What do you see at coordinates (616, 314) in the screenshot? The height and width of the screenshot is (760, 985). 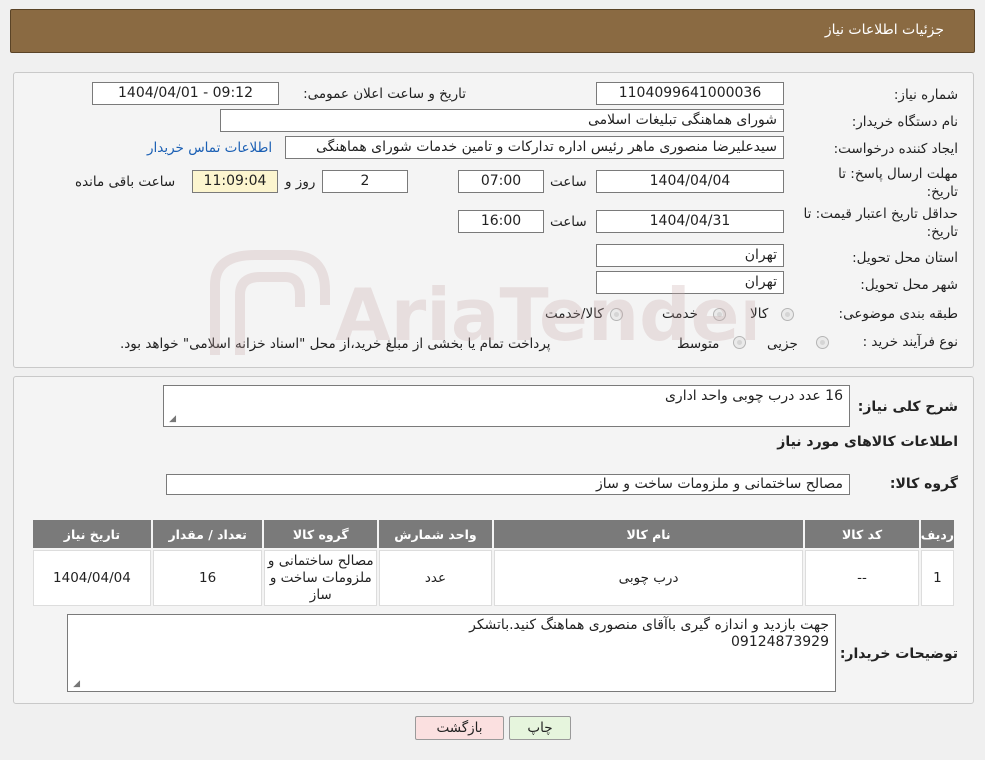 I see `category-radio-goods-service` at bounding box center [616, 314].